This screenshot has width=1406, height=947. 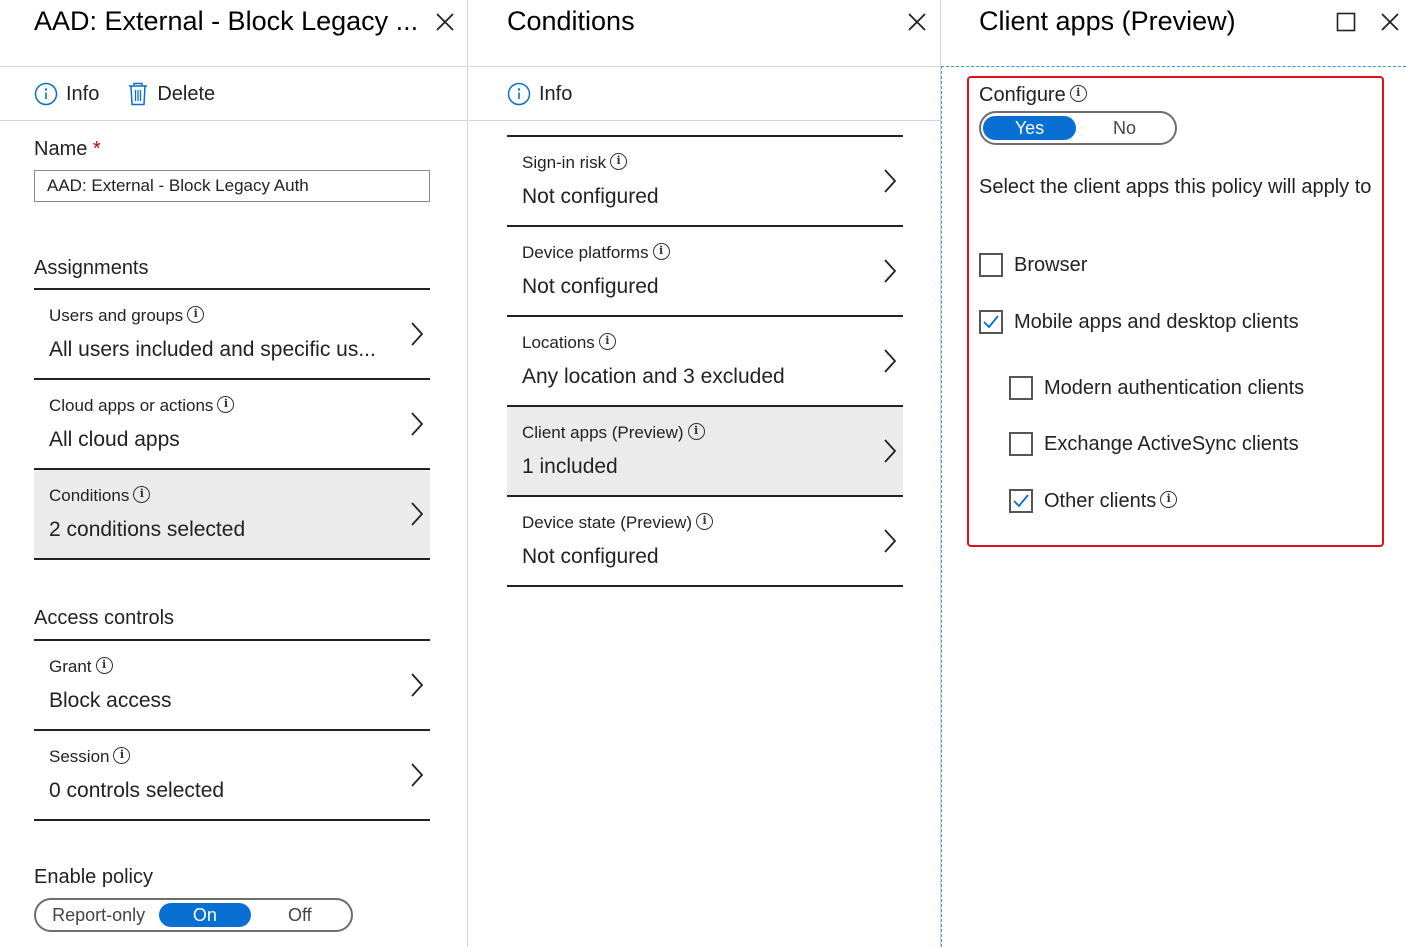 I want to click on item-label: Device platforms i, so click(x=596, y=253).